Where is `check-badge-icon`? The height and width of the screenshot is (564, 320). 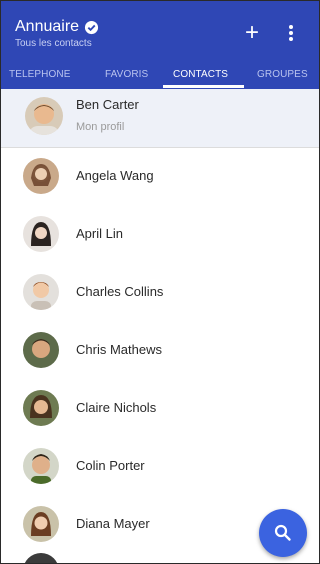
check-badge-icon is located at coordinates (91, 27).